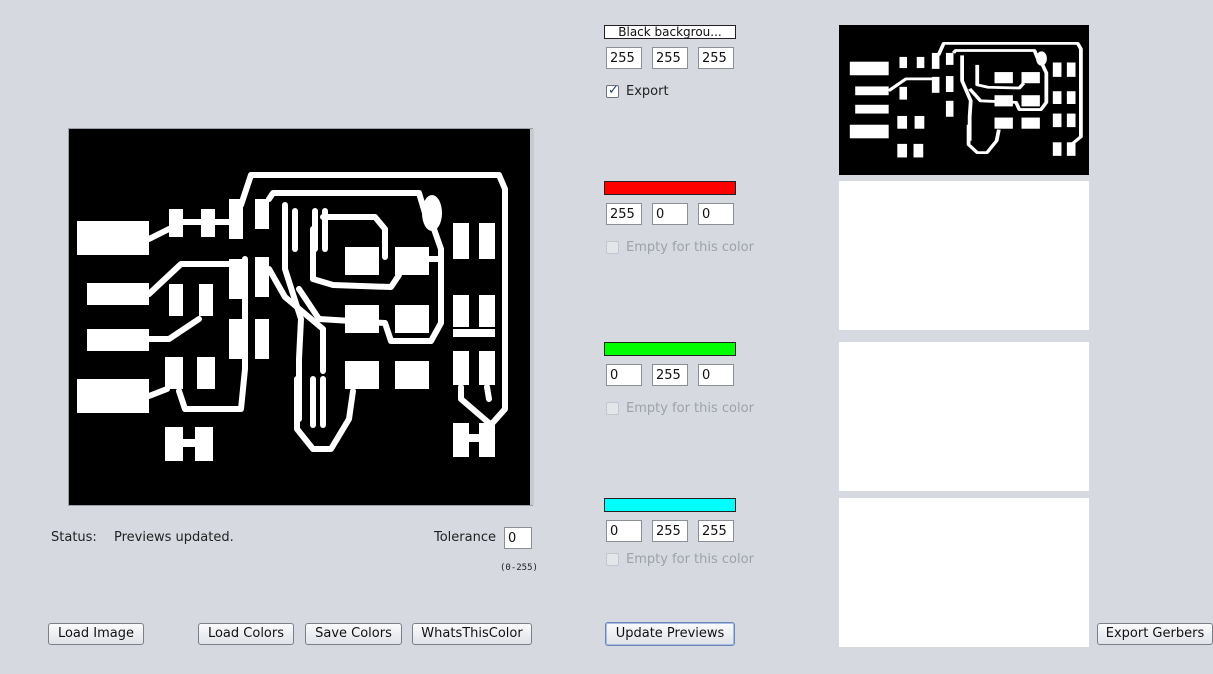 Image resolution: width=1213 pixels, height=674 pixels. I want to click on save-colors-button: Save Colors, so click(353, 634).